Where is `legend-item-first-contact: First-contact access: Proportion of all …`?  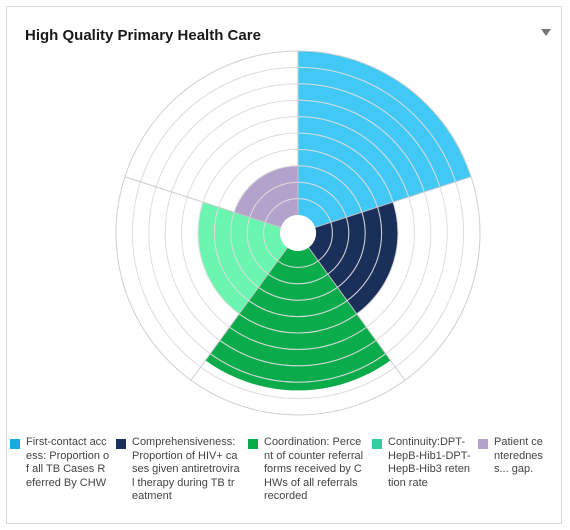
legend-item-first-contact: First-contact access: Proportion of all … is located at coordinates (63, 470).